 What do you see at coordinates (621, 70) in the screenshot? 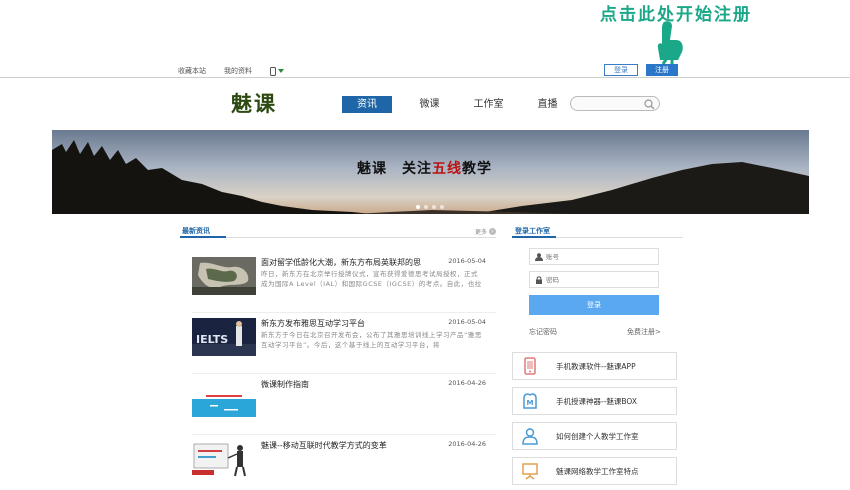
I see `login-button: 登录` at bounding box center [621, 70].